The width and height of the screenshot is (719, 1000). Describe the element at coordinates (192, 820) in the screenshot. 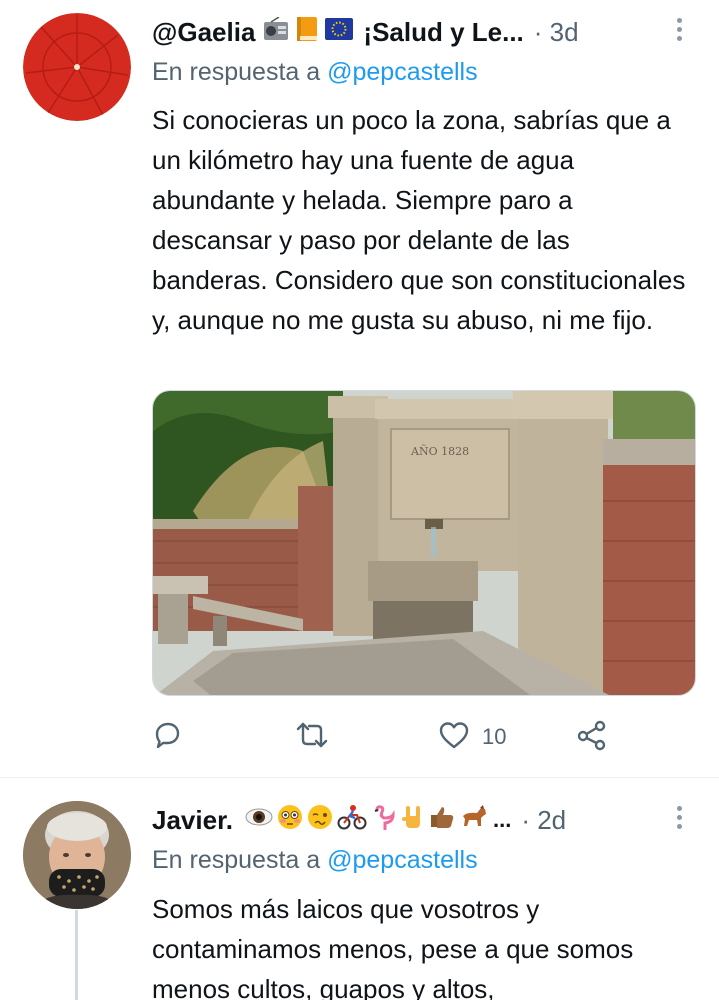

I see `display-name: Javier.` at that location.